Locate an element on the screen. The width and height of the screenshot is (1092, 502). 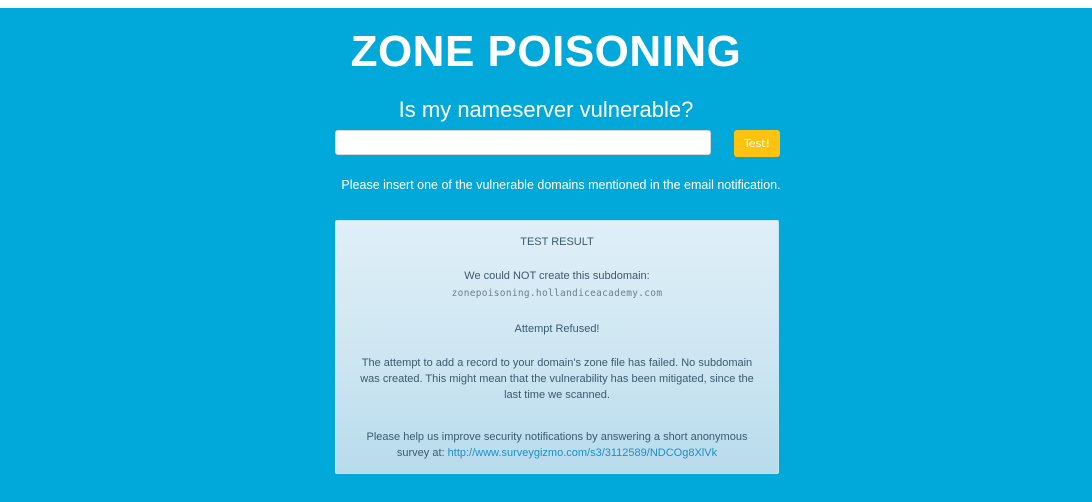
result-heading: TEST RESULT is located at coordinates (557, 242).